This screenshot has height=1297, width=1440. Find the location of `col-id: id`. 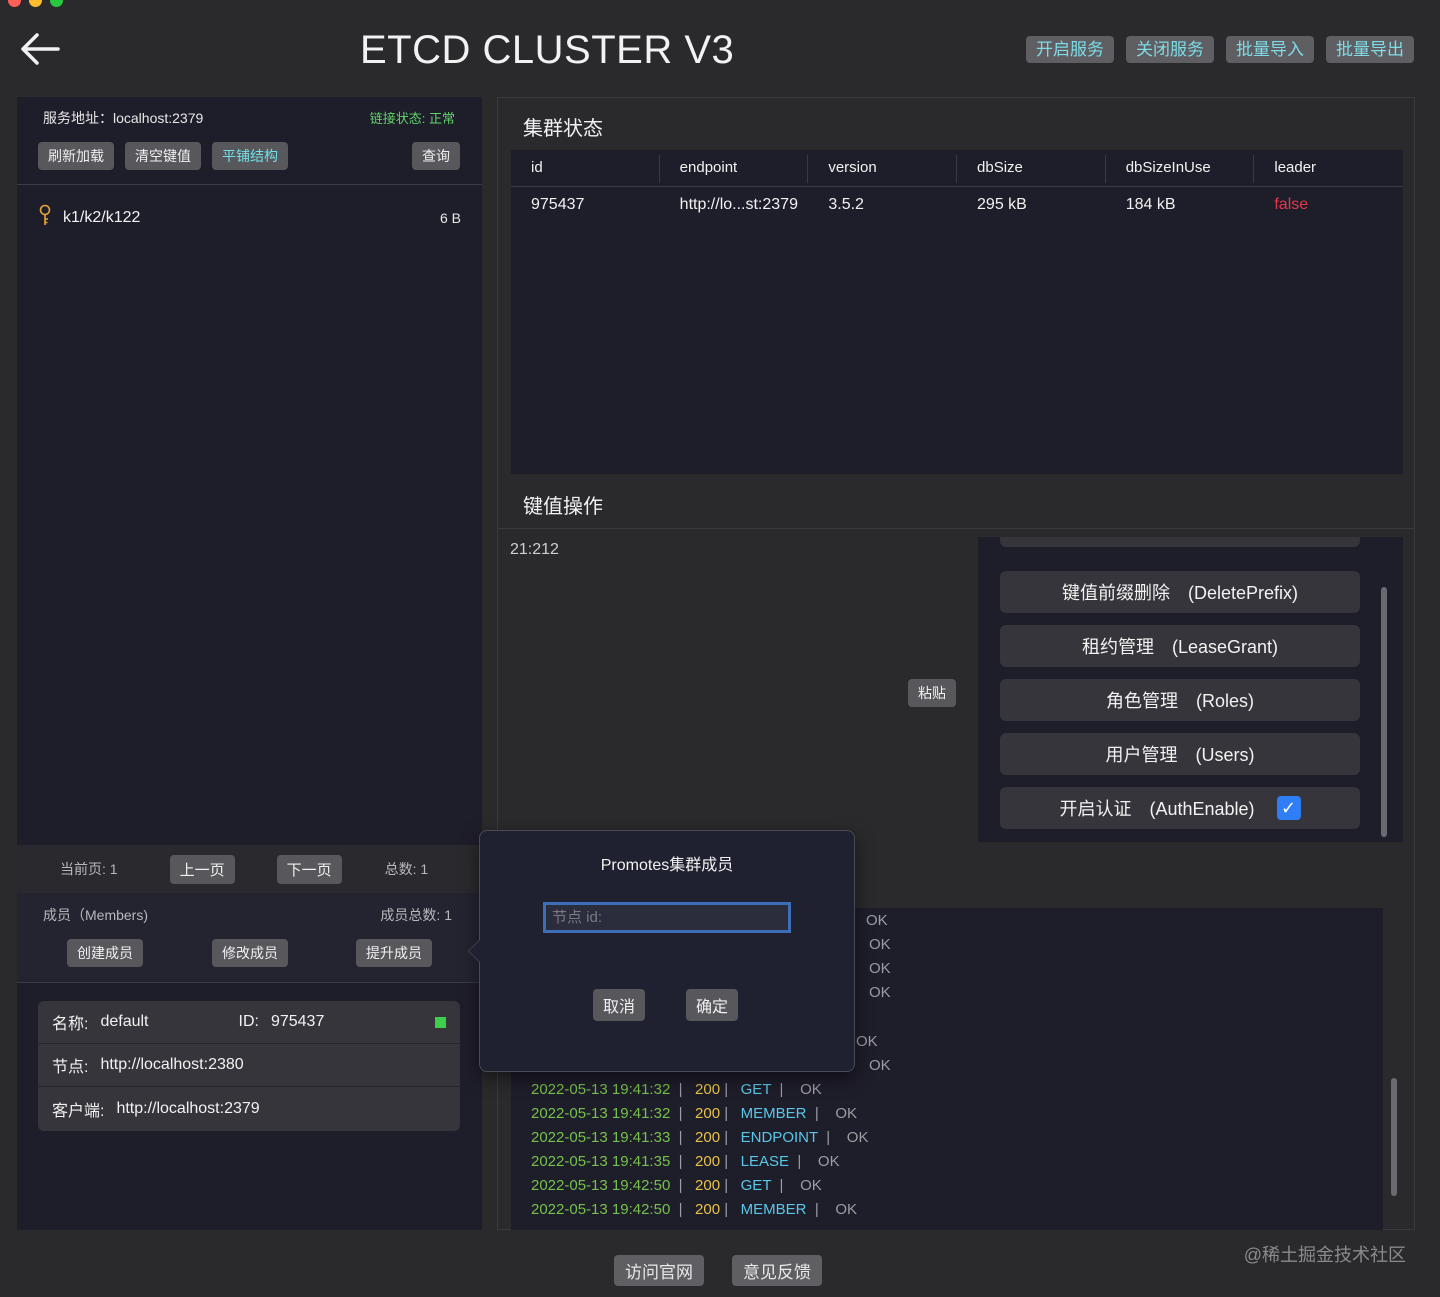

col-id: id is located at coordinates (585, 169).